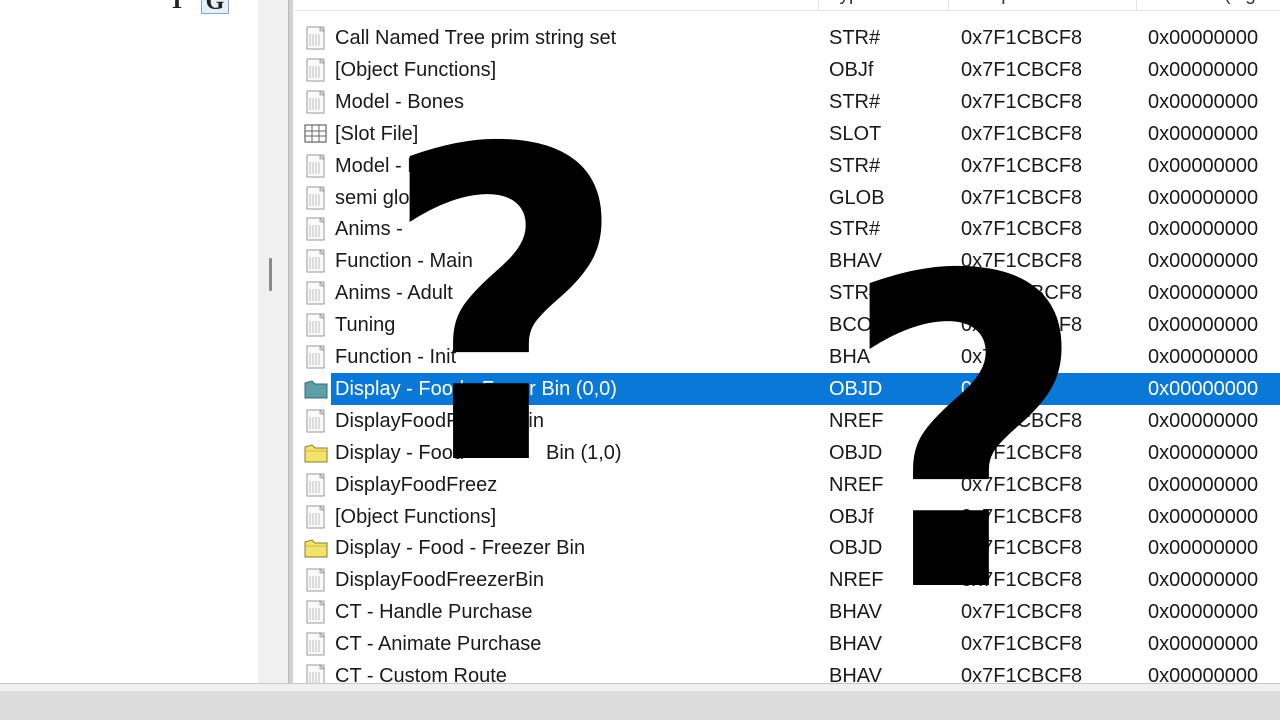  Describe the element at coordinates (434, 612) in the screenshot. I see `cell-name: CT - Handle Purchase` at that location.